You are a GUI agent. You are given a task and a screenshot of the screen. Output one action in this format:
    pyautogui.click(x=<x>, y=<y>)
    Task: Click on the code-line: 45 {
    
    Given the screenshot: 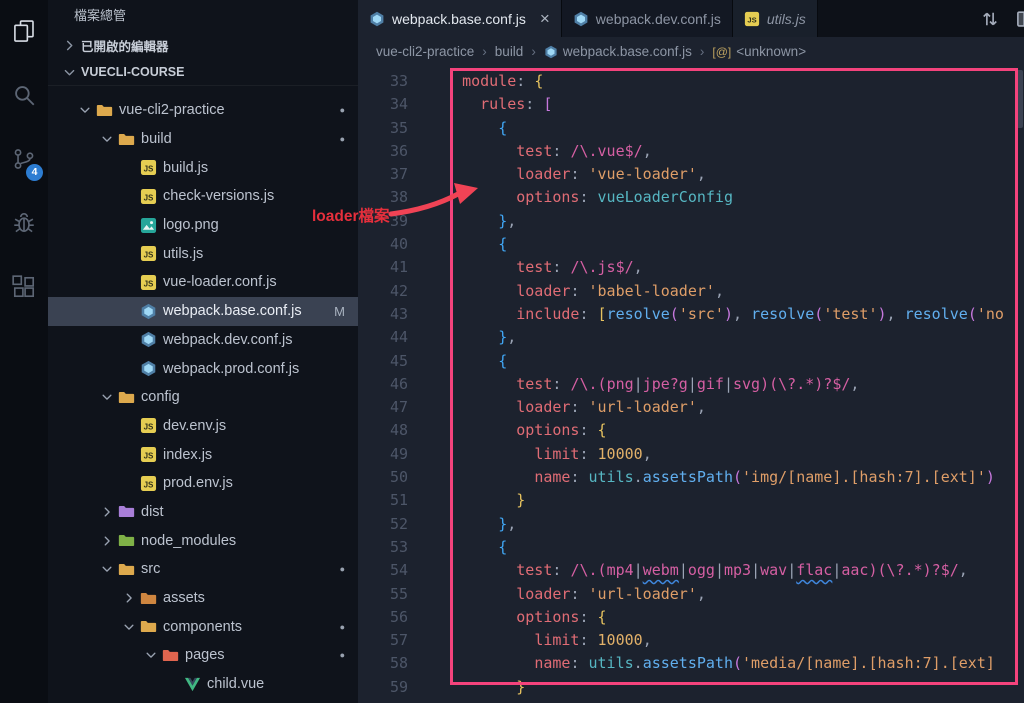 What is the action you would take?
    pyautogui.click(x=691, y=361)
    